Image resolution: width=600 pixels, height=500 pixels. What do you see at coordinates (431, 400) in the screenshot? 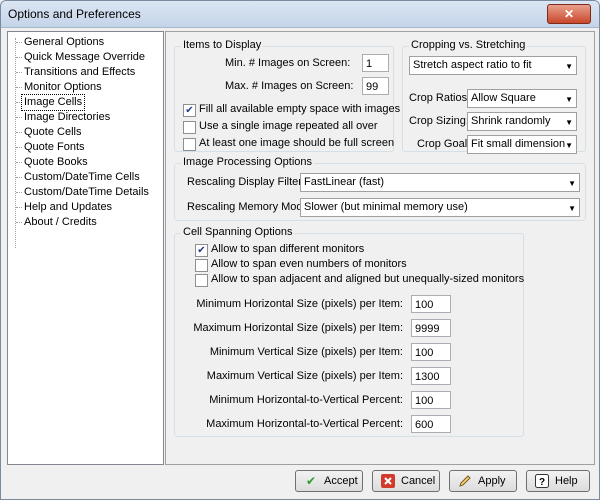
I see `min-hv-percent-input: 100` at bounding box center [431, 400].